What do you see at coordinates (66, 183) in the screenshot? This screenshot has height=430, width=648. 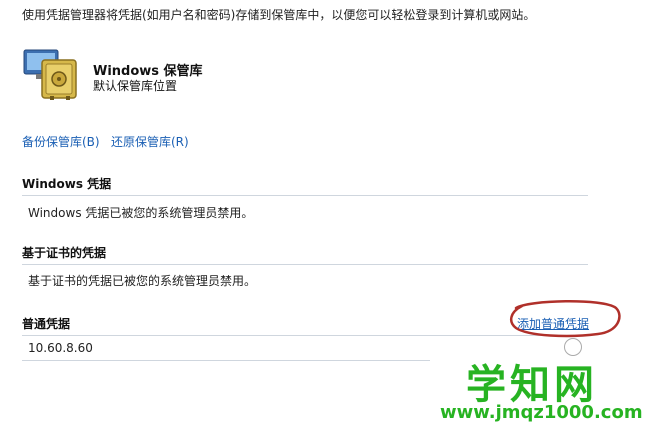 I see `windows-credentials-header: Windows 凭据` at bounding box center [66, 183].